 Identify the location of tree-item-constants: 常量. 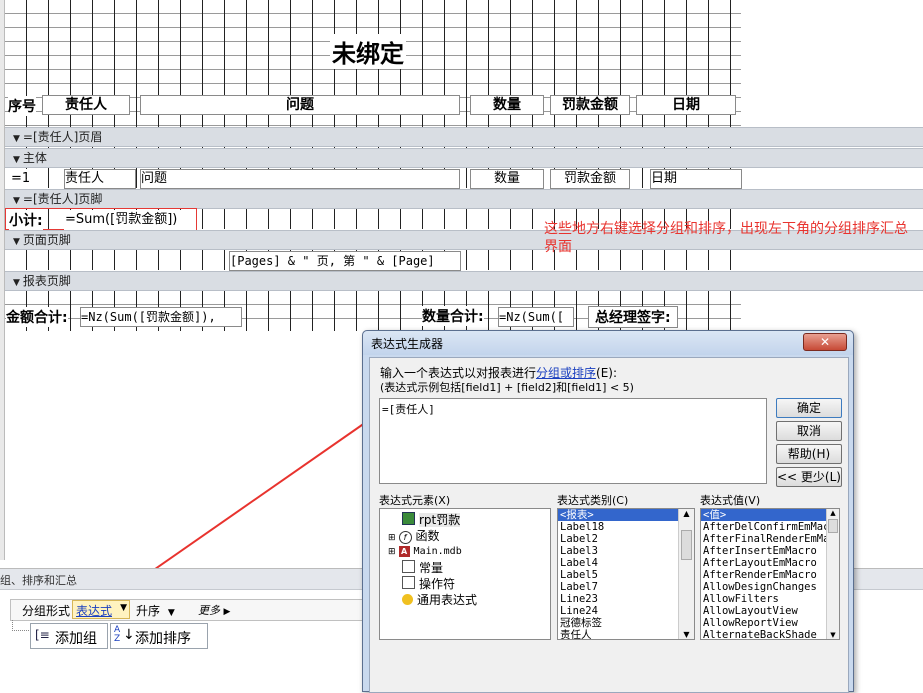
(422, 567).